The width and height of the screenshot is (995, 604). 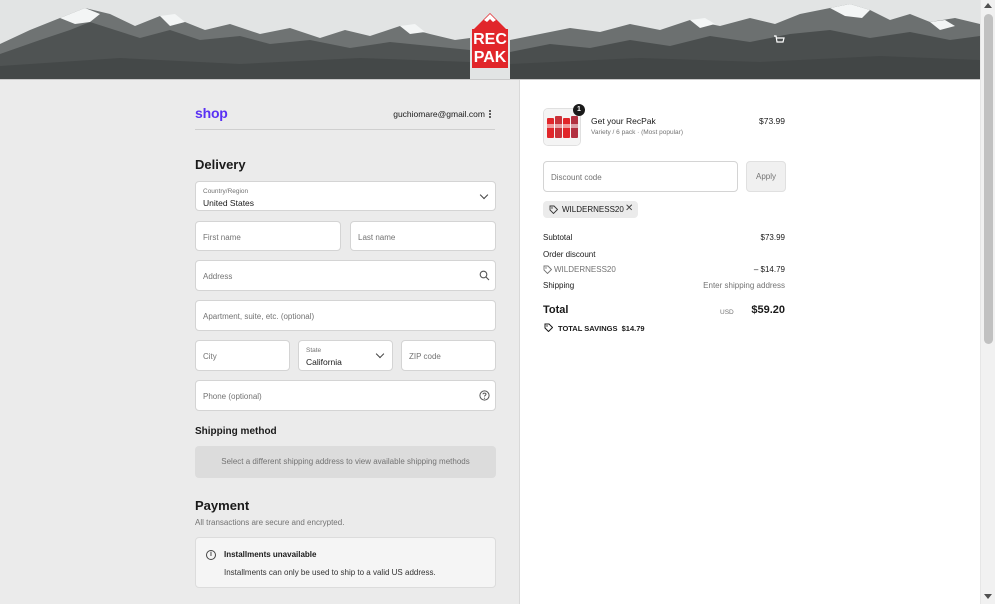 I want to click on divider, so click(x=345, y=129).